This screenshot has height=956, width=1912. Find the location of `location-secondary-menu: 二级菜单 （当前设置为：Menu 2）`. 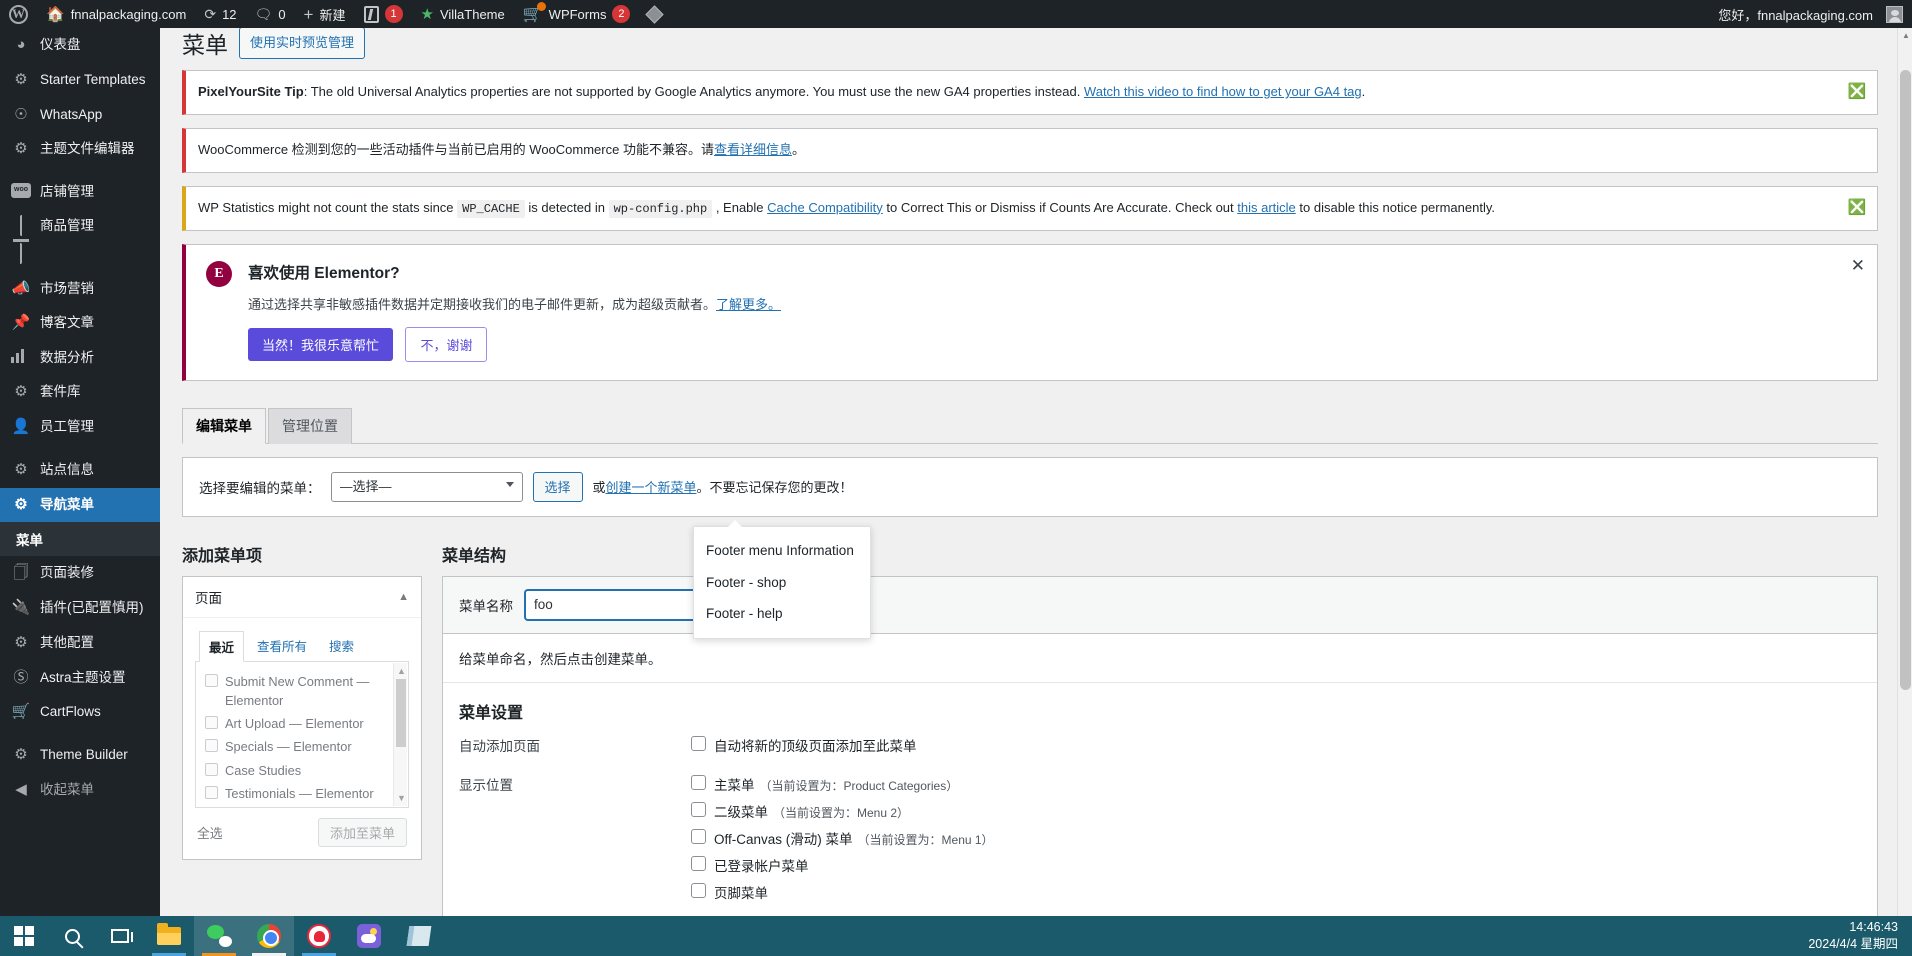

location-secondary-menu: 二级菜单 （当前设置为：Menu 2） is located at coordinates (1276, 811).